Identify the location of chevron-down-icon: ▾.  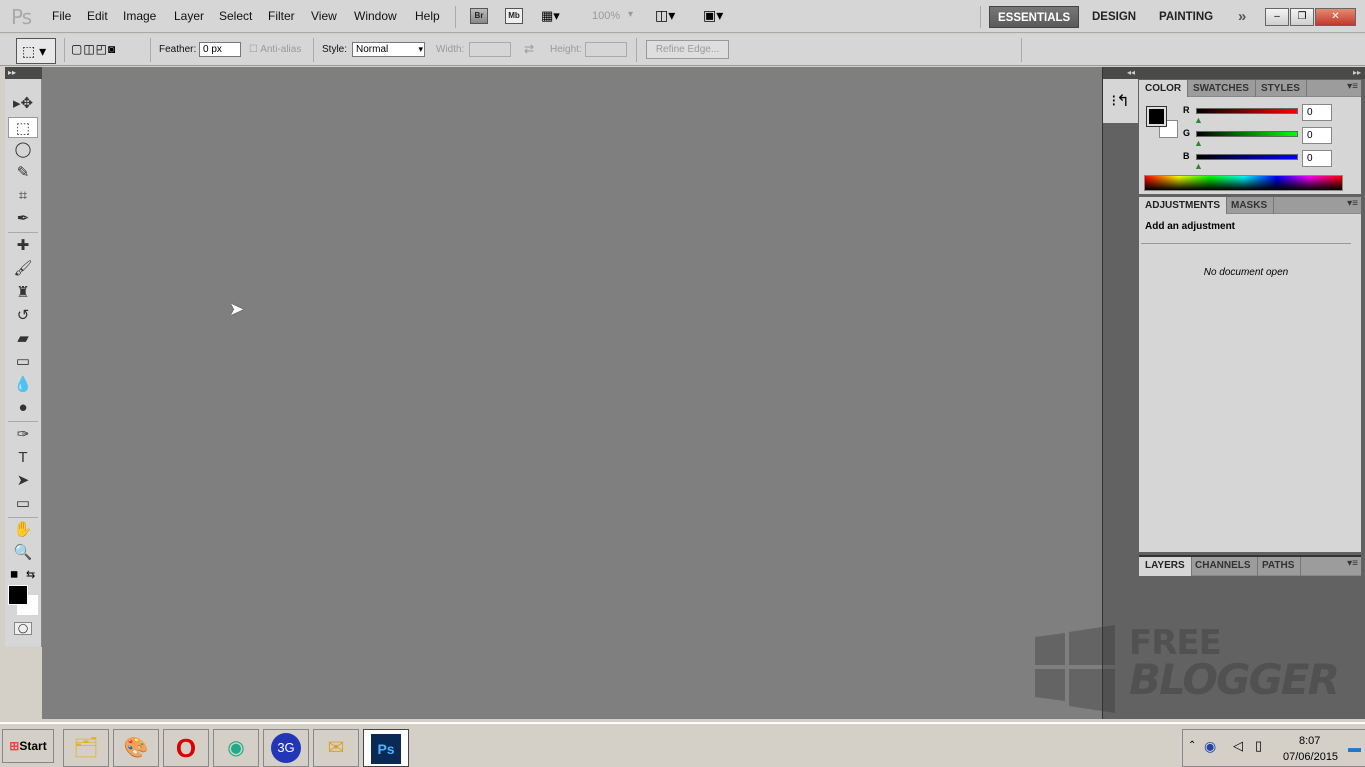
(630, 14).